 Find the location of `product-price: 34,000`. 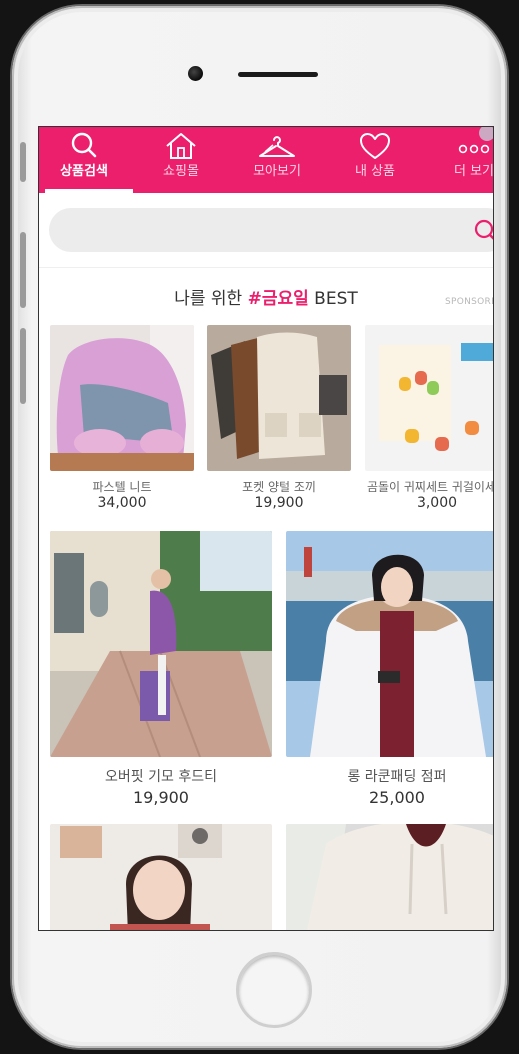

product-price: 34,000 is located at coordinates (122, 503).